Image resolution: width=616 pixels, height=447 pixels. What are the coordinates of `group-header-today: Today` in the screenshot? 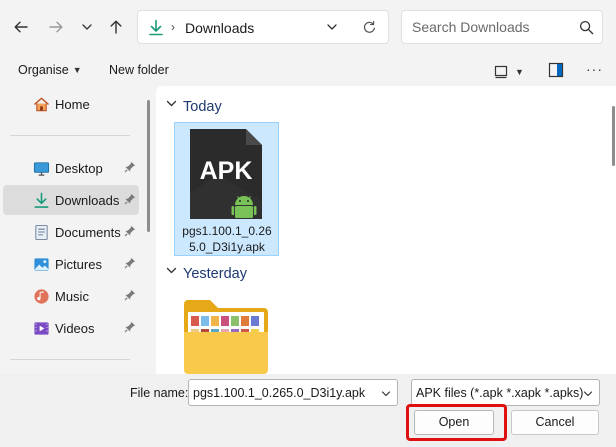 It's located at (194, 106).